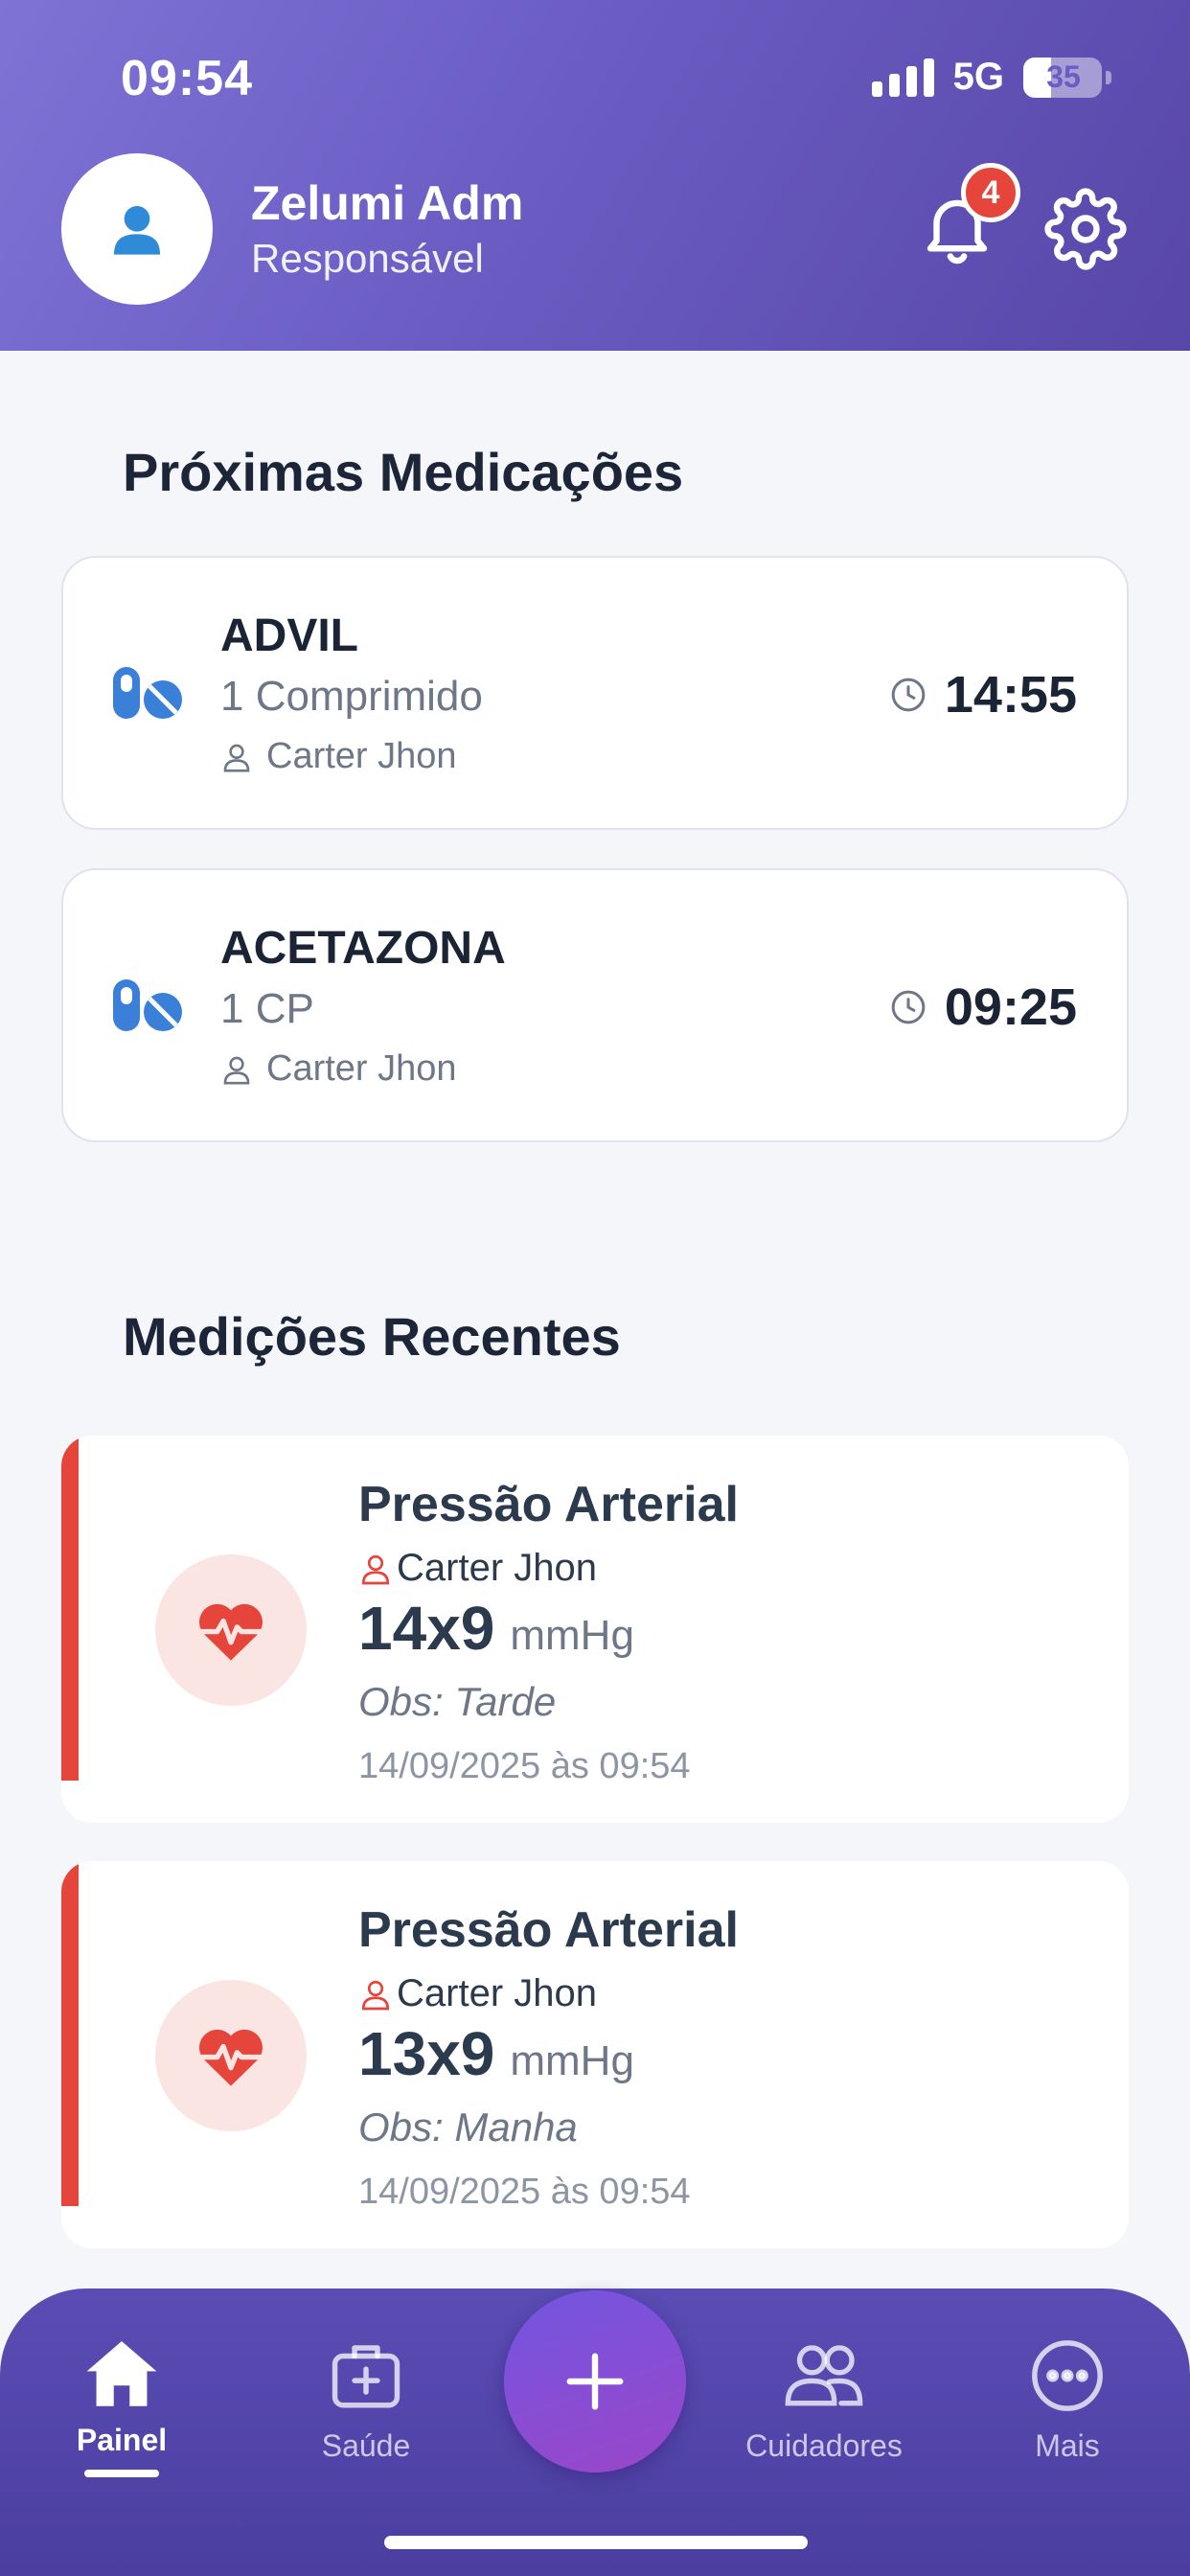 The image size is (1190, 2576). Describe the element at coordinates (427, 1628) in the screenshot. I see `measurement-value: 14x9` at that location.